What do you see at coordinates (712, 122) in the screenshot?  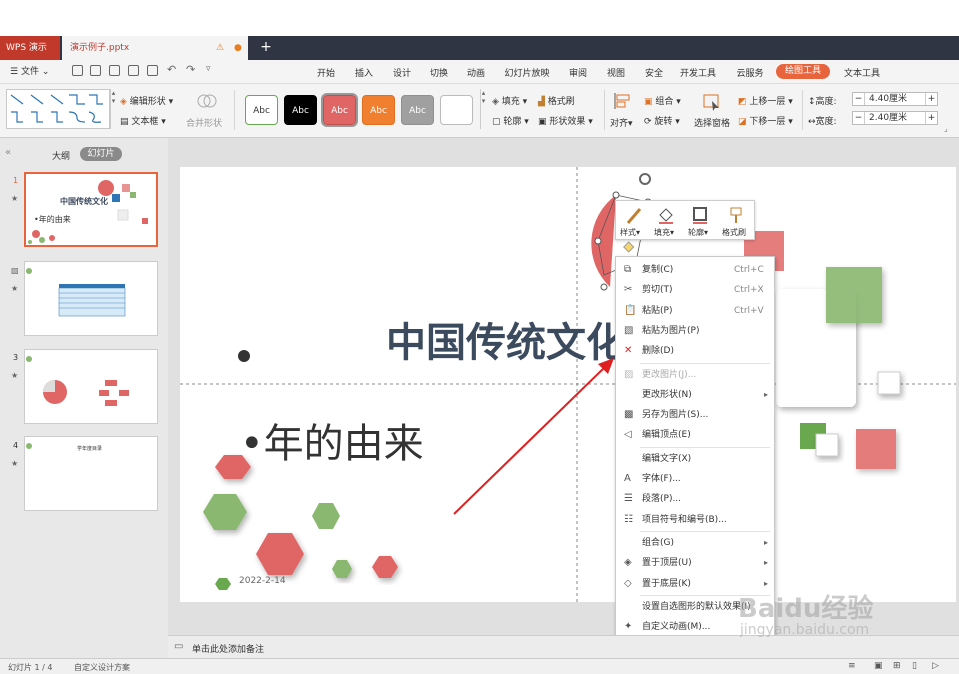 I see `selection-pane-button: 选择窗格` at bounding box center [712, 122].